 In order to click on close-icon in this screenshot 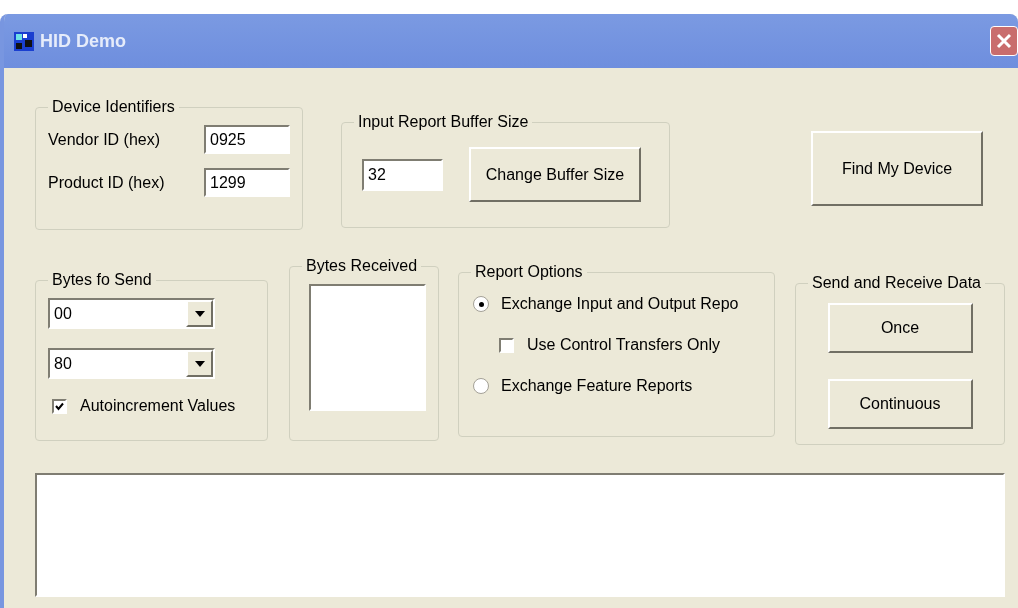, I will do `click(1004, 41)`.